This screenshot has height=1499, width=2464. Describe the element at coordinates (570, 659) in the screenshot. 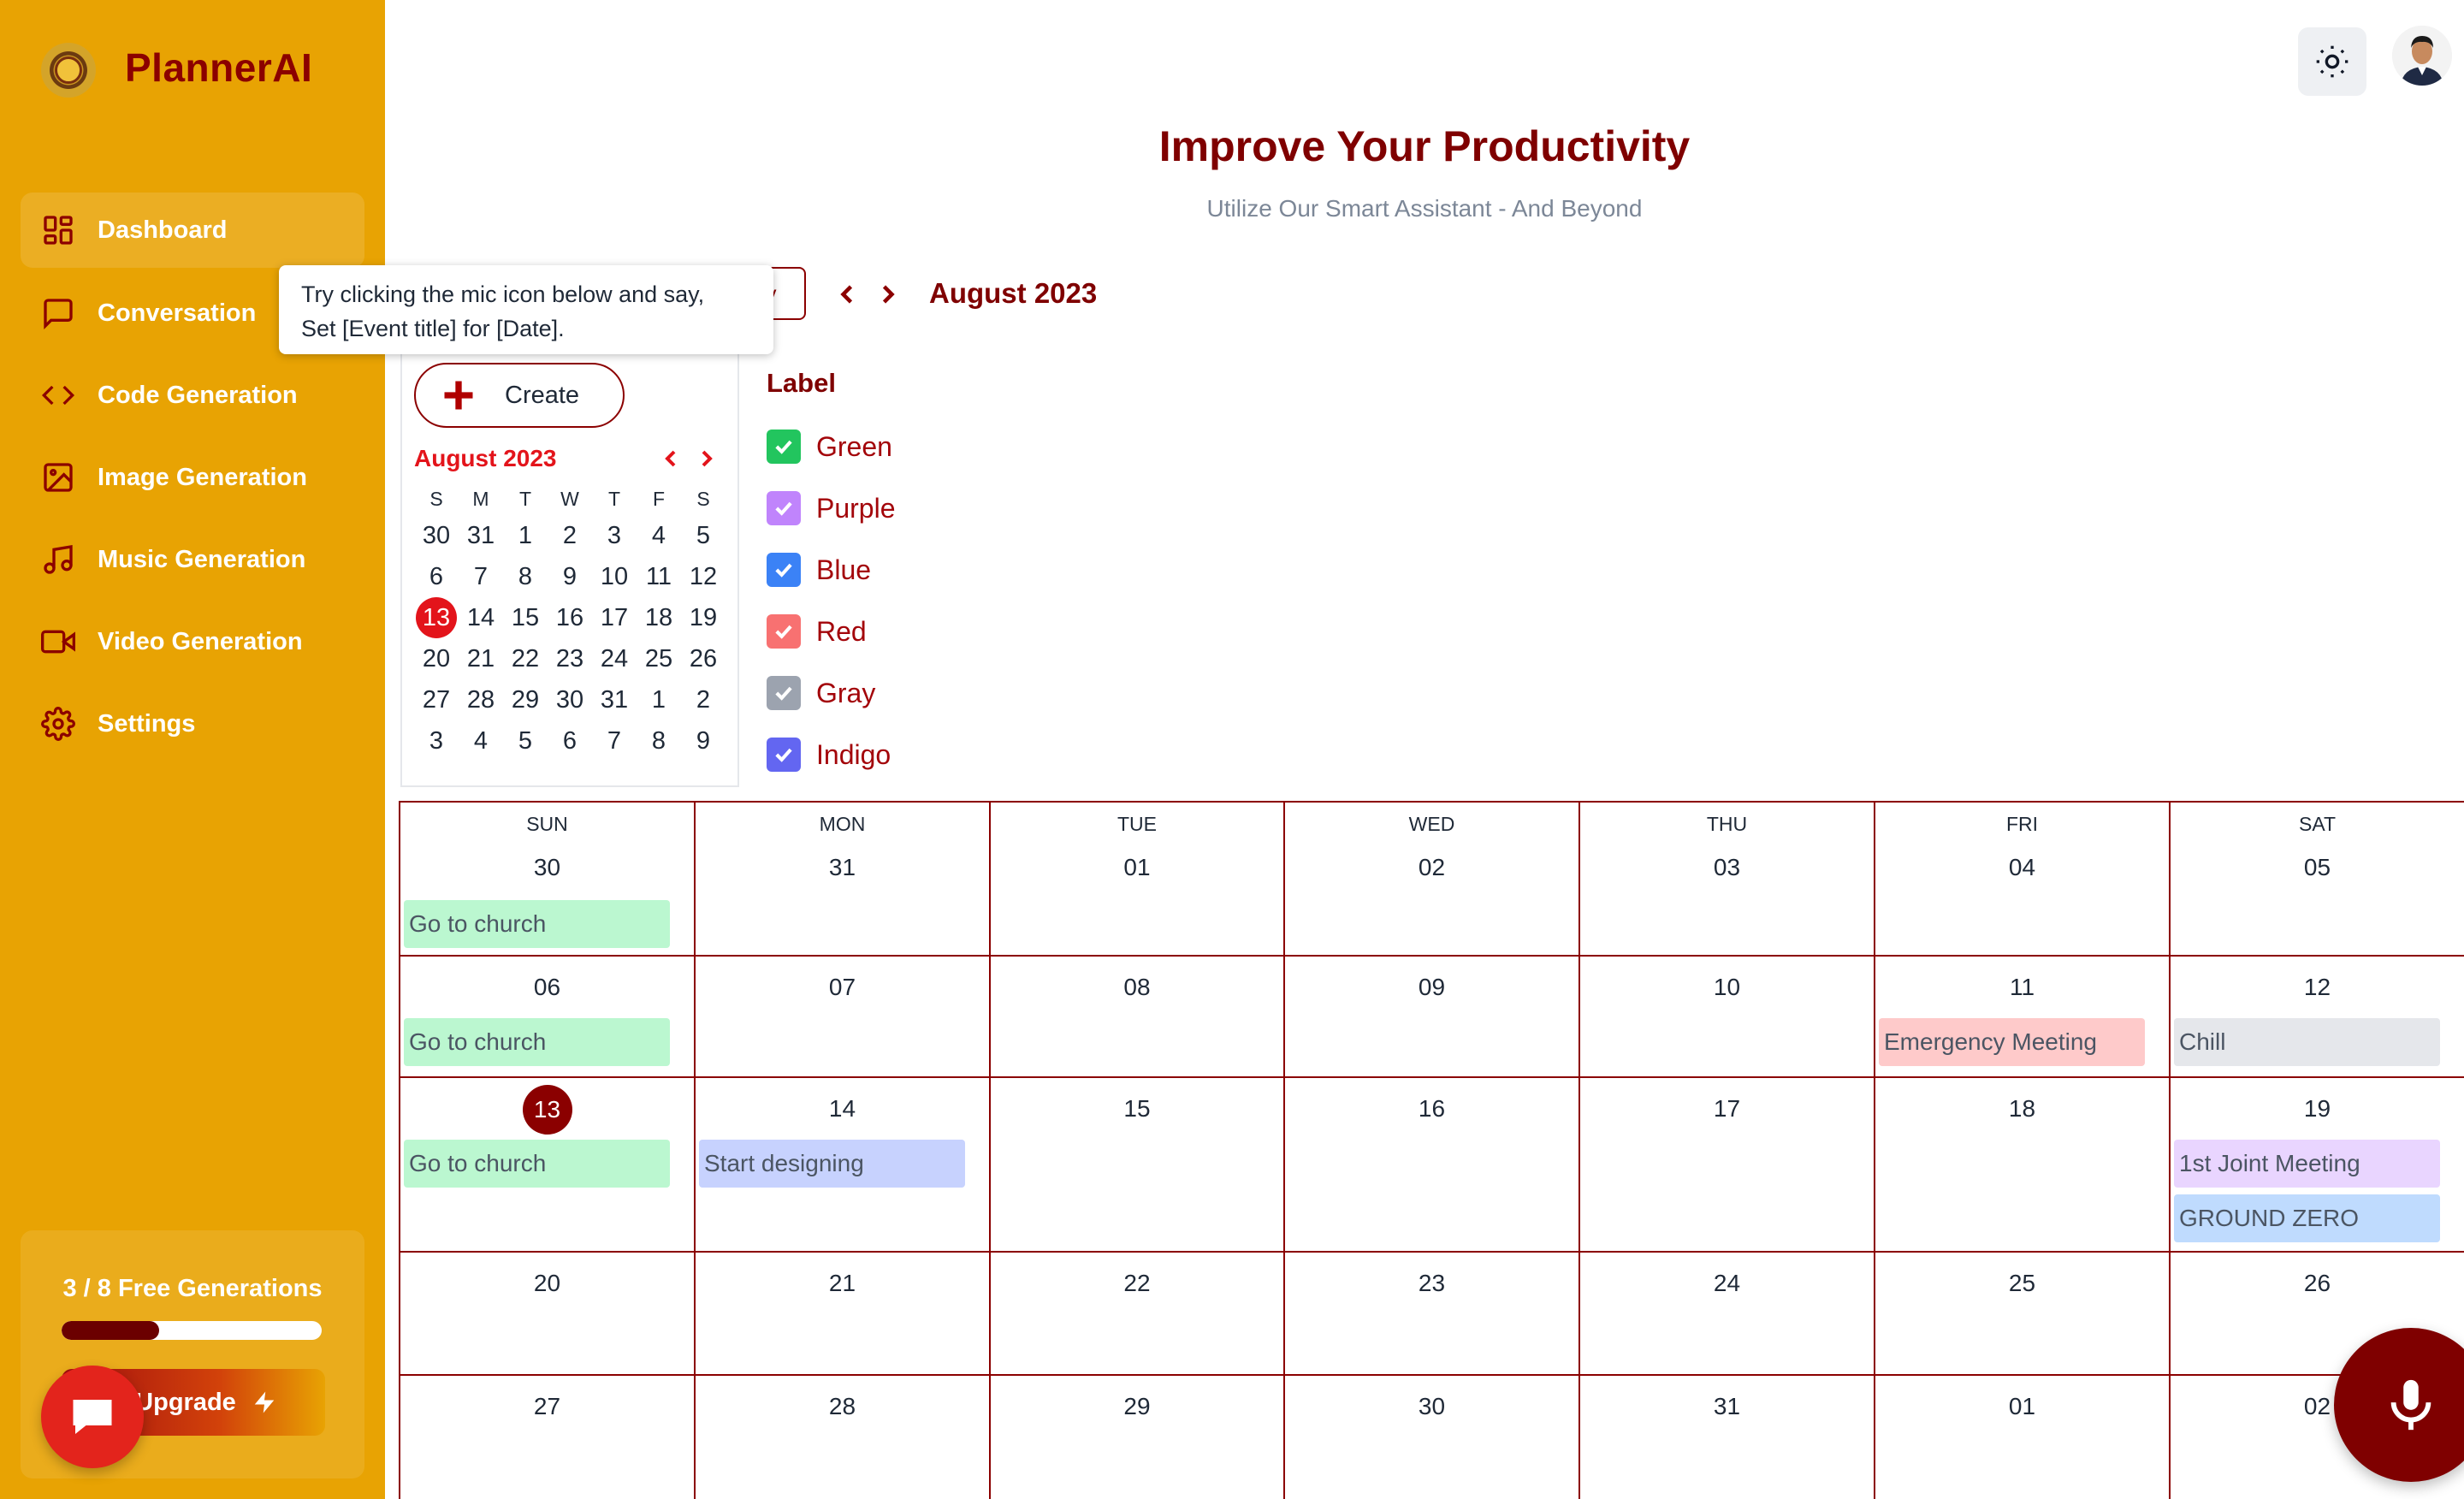

I see `mini-day: 23` at that location.